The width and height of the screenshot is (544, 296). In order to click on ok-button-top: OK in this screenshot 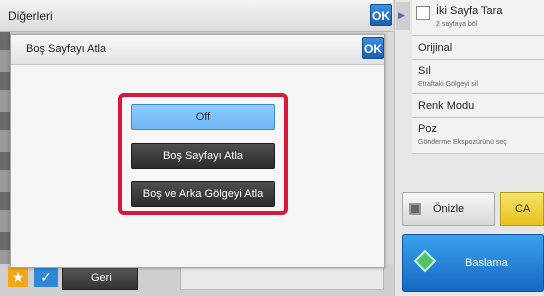, I will do `click(381, 15)`.